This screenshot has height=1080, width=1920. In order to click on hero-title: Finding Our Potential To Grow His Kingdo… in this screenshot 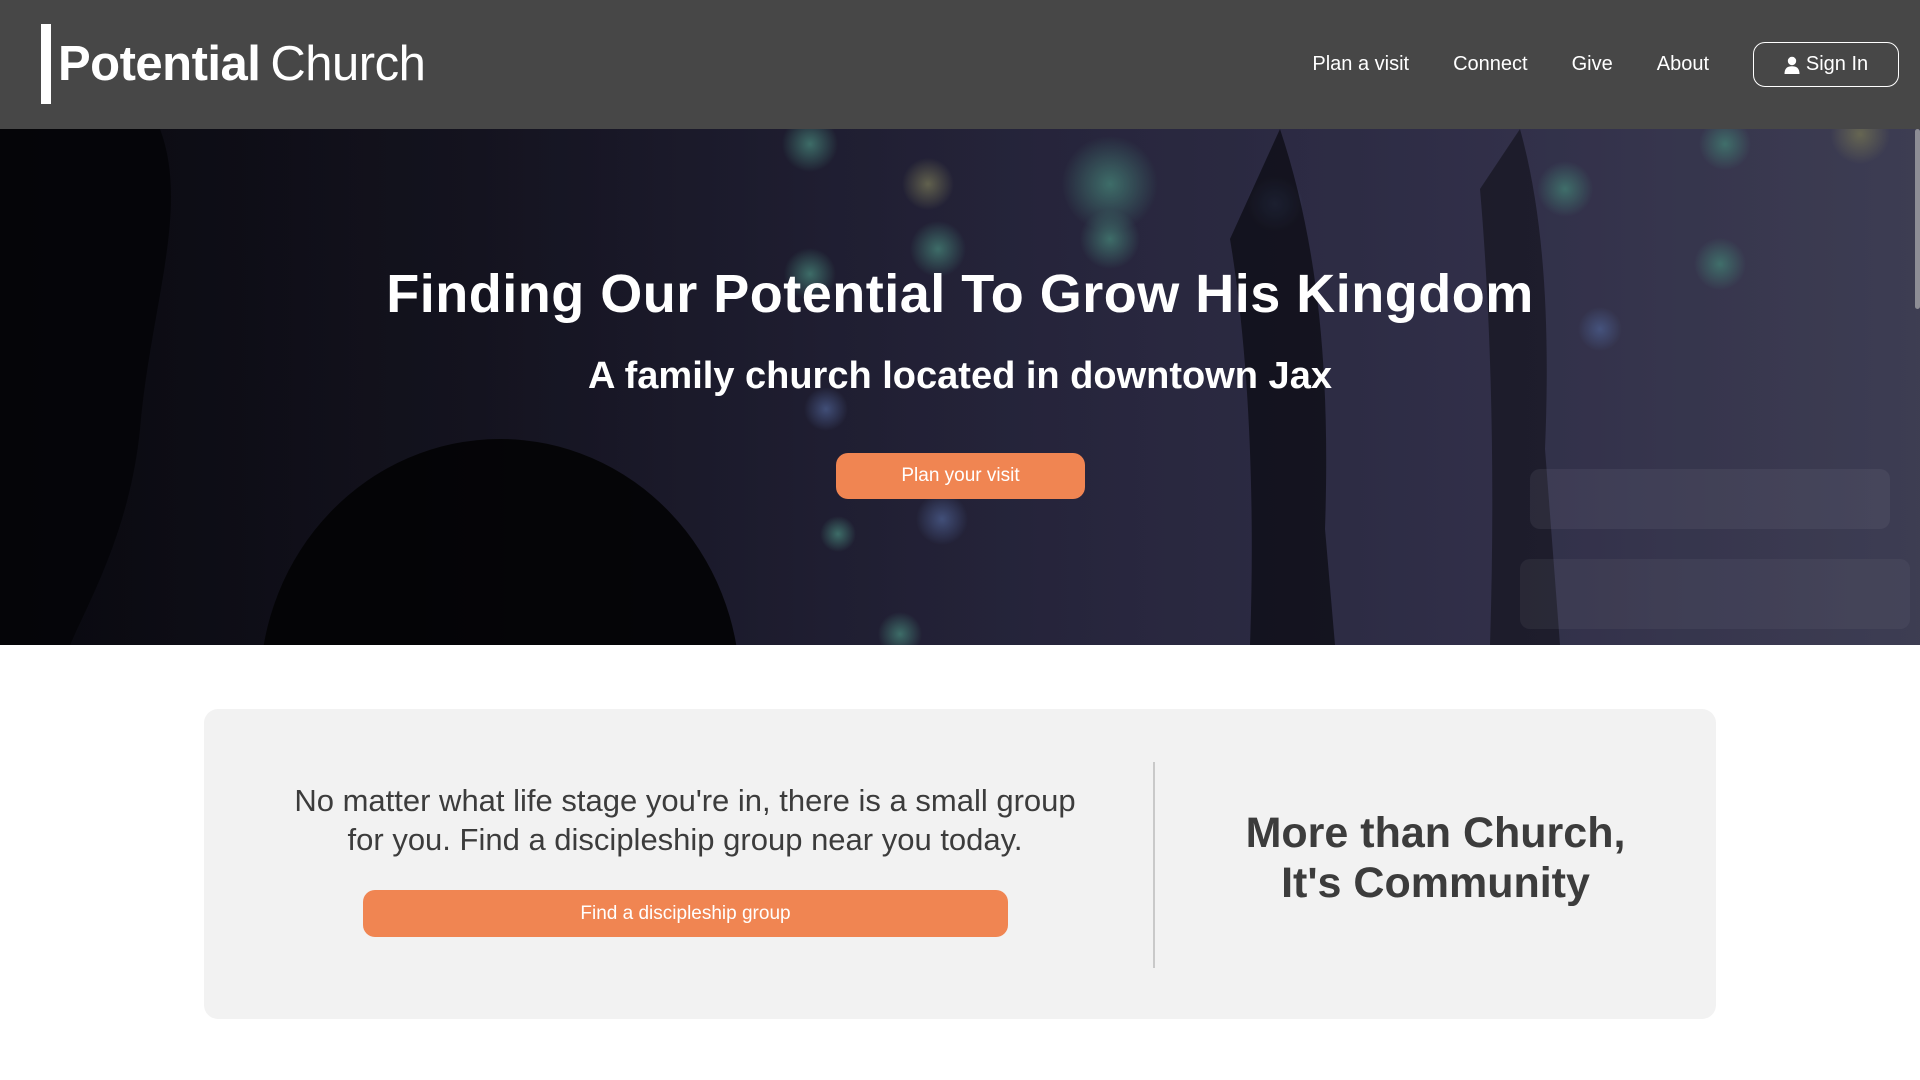, I will do `click(960, 294)`.